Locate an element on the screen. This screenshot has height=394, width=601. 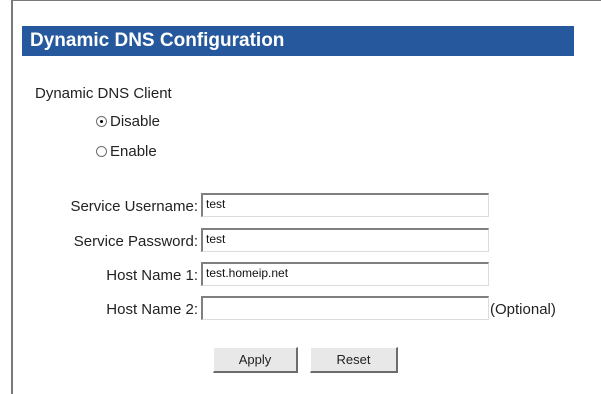
host-name-2-label: Host Name 2: is located at coordinates (152, 309).